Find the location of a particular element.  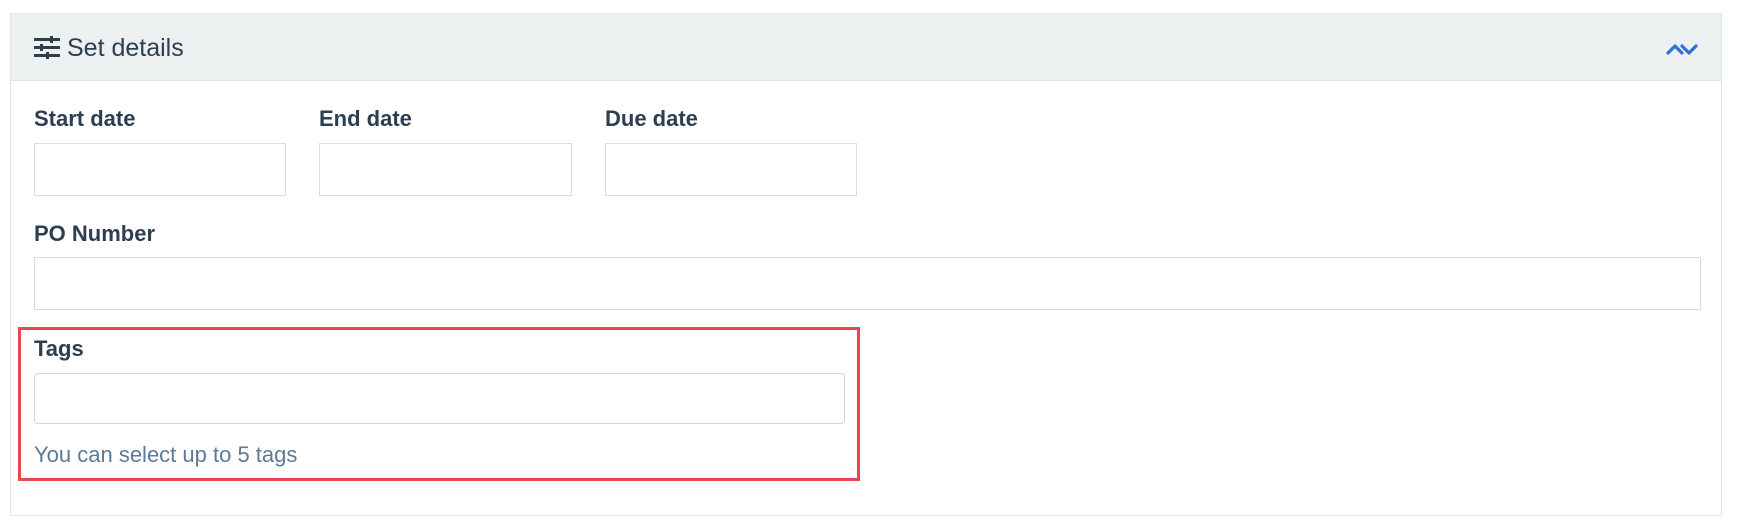

panel-title: Set details is located at coordinates (125, 48).